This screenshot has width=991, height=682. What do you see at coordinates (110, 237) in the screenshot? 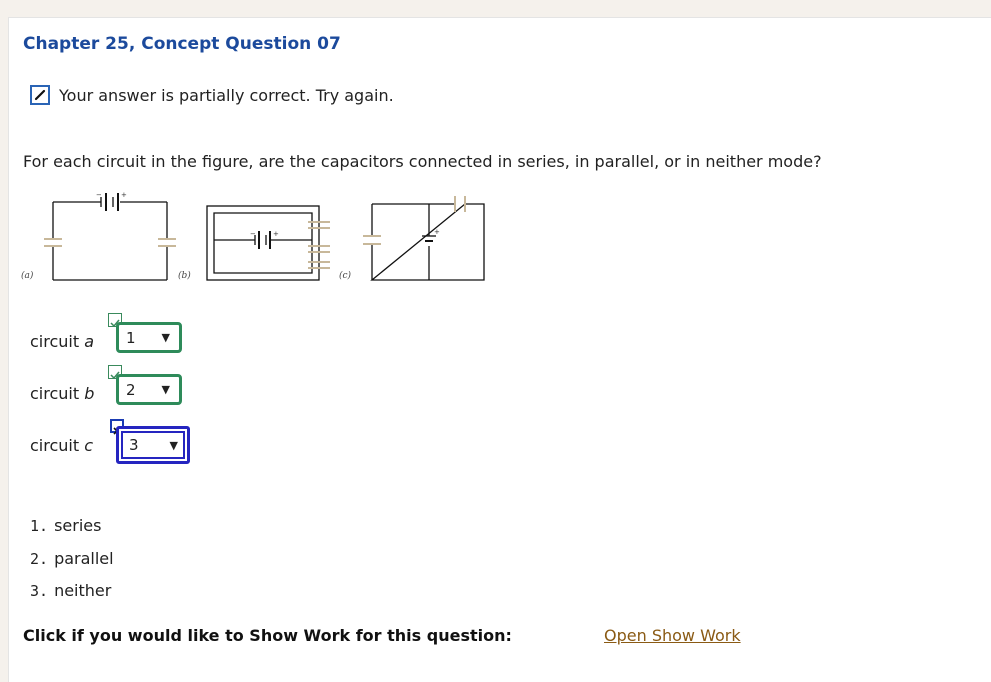
I see `circuit-a-diagram` at bounding box center [110, 237].